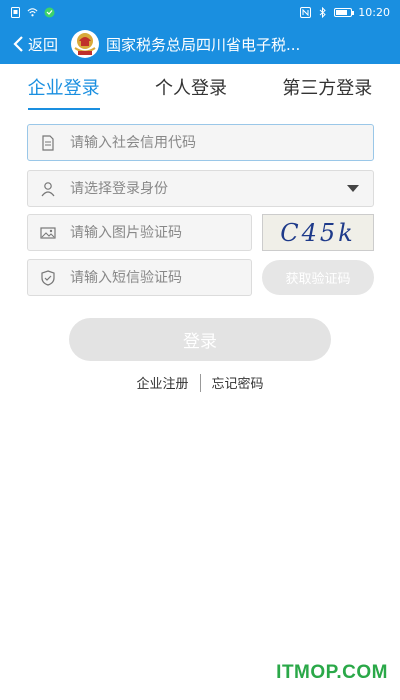 The width and height of the screenshot is (400, 700). I want to click on credit-code-field, so click(200, 142).